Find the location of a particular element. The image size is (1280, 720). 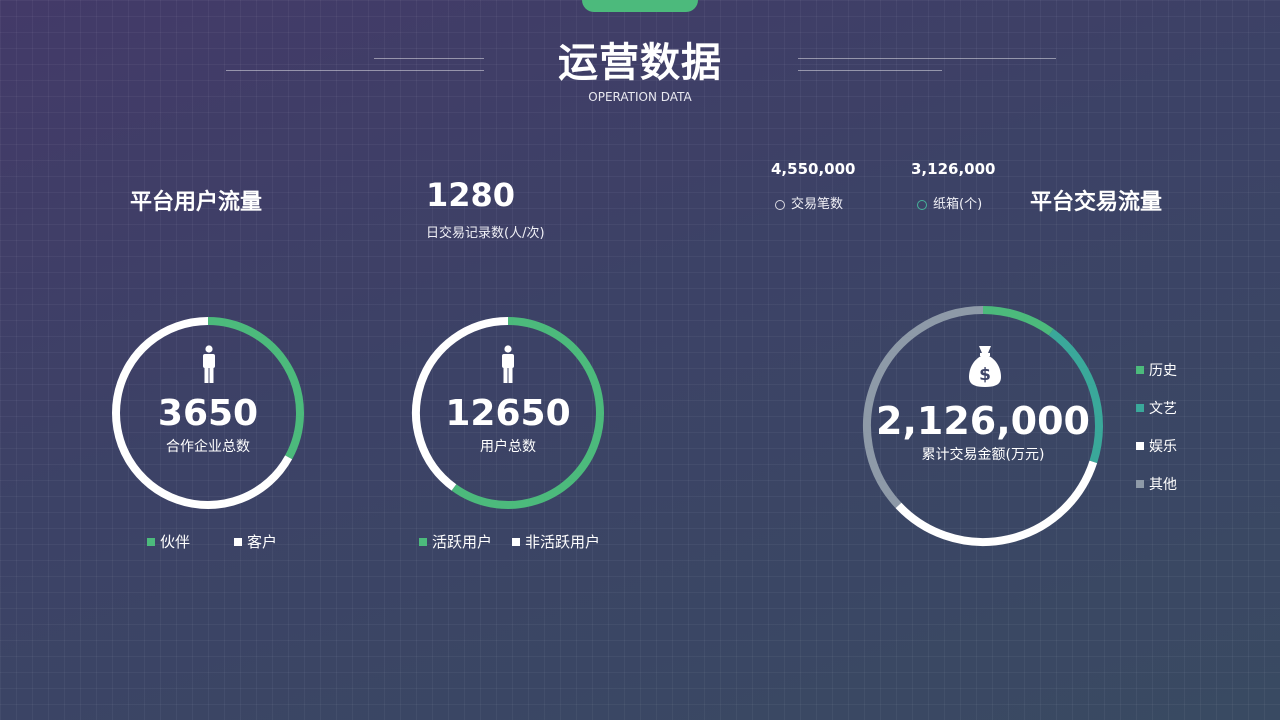

ring1-center: 3650 合作企业总数 is located at coordinates (208, 426).